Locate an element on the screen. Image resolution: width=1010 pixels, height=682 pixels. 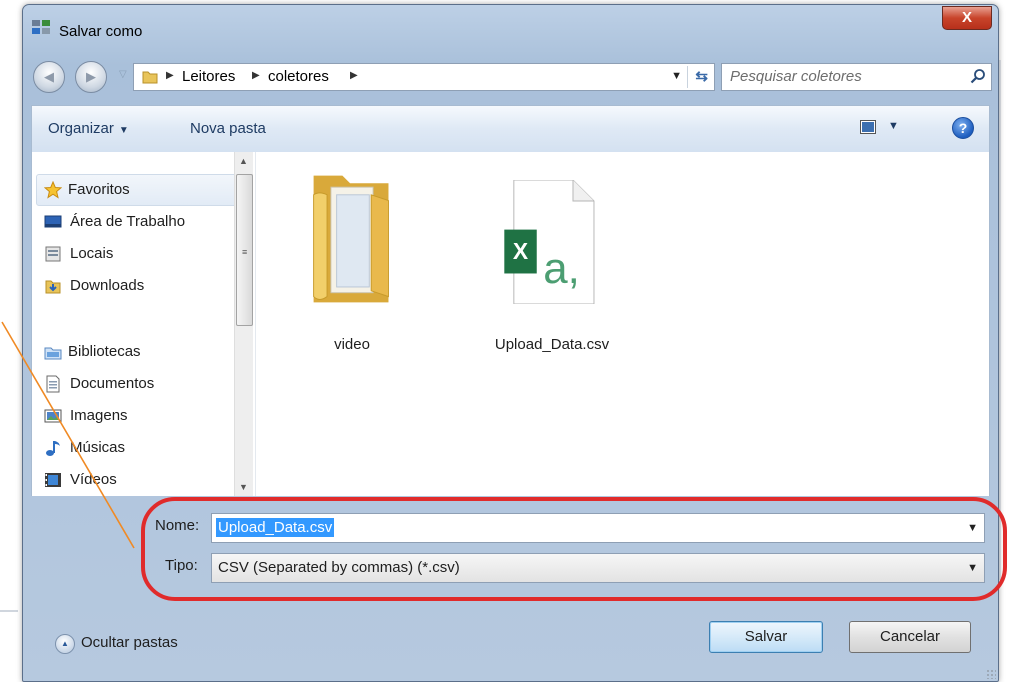
hide-folders-button: ▲ Ocultar pastas is located at coordinates (145, 645).